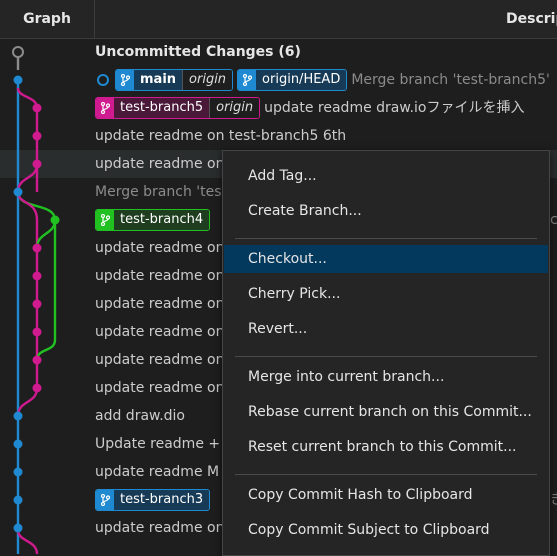 This screenshot has height=556, width=557. Describe the element at coordinates (553, 220) in the screenshot. I see `commit-message-overflow: c` at that location.